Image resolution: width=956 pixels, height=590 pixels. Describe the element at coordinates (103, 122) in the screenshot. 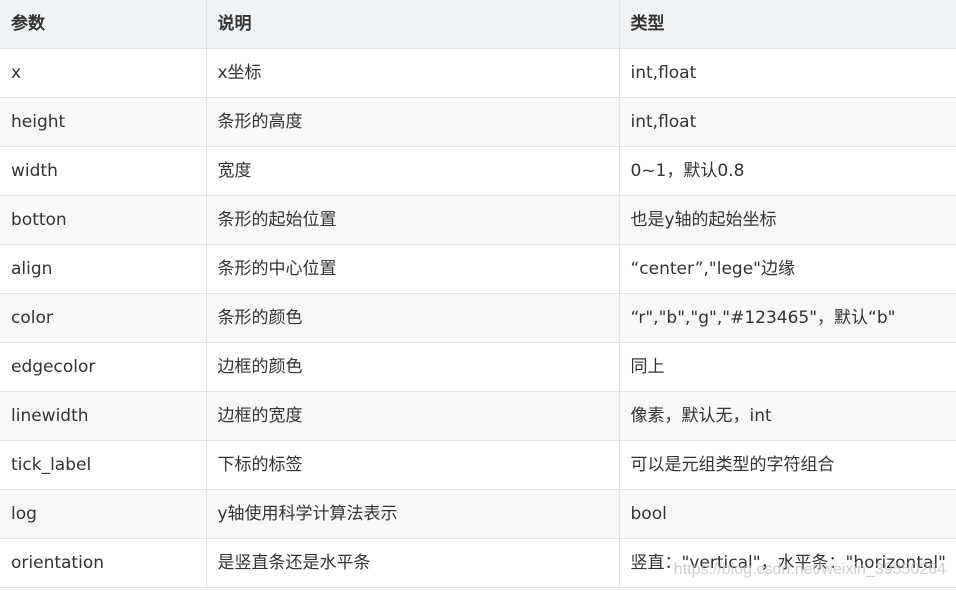

I see `cell-param: height` at that location.